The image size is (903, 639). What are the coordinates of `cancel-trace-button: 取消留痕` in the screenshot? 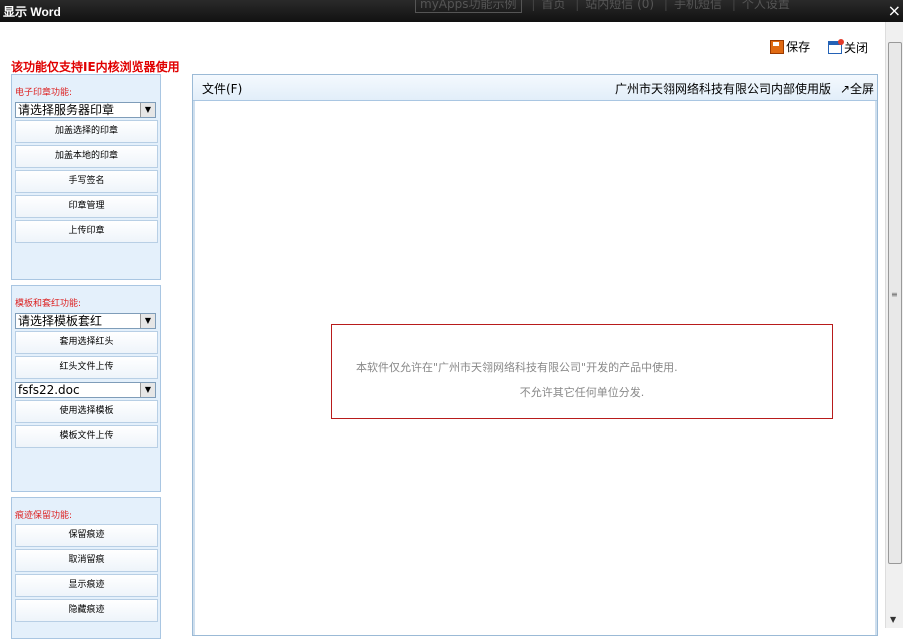 It's located at (86, 560).